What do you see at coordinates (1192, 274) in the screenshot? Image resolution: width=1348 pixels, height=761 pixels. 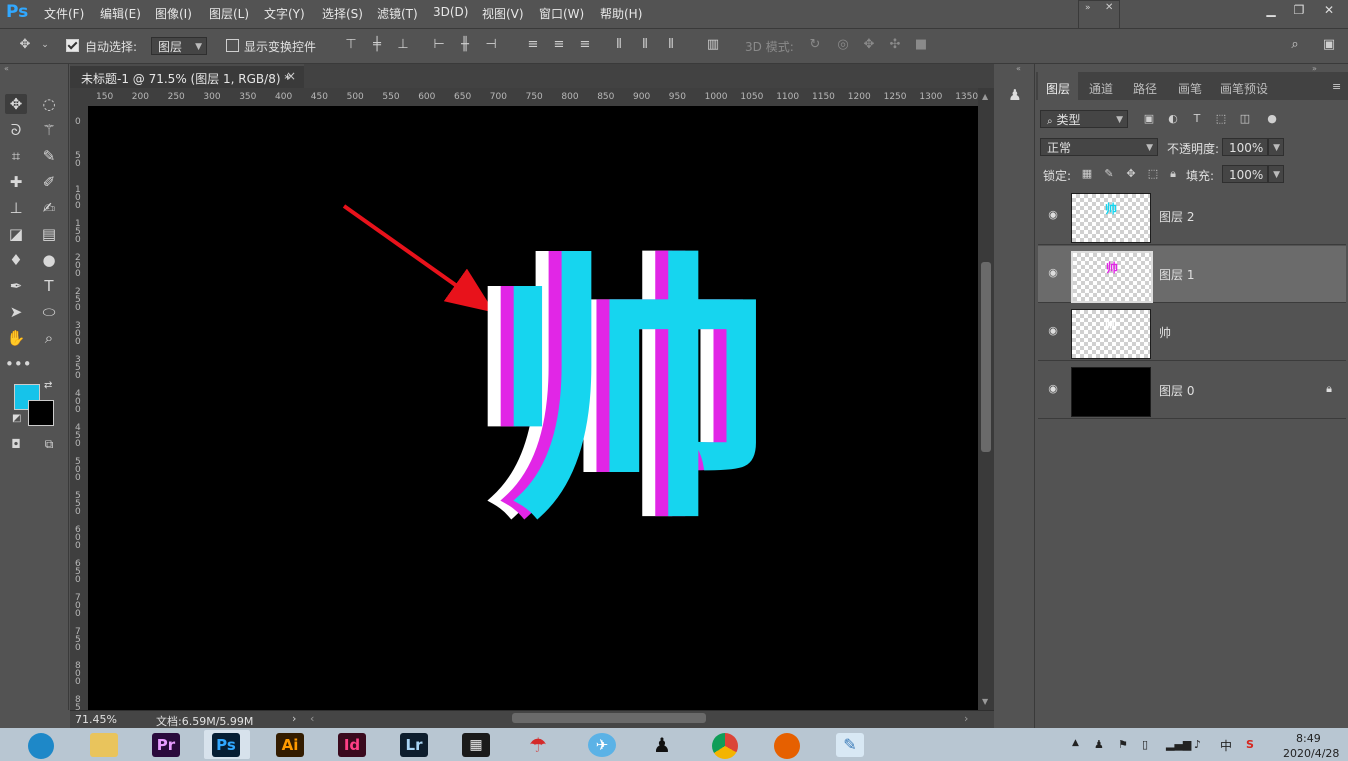 I see `layer-row-selected: ◉ 帅 图层 1` at bounding box center [1192, 274].